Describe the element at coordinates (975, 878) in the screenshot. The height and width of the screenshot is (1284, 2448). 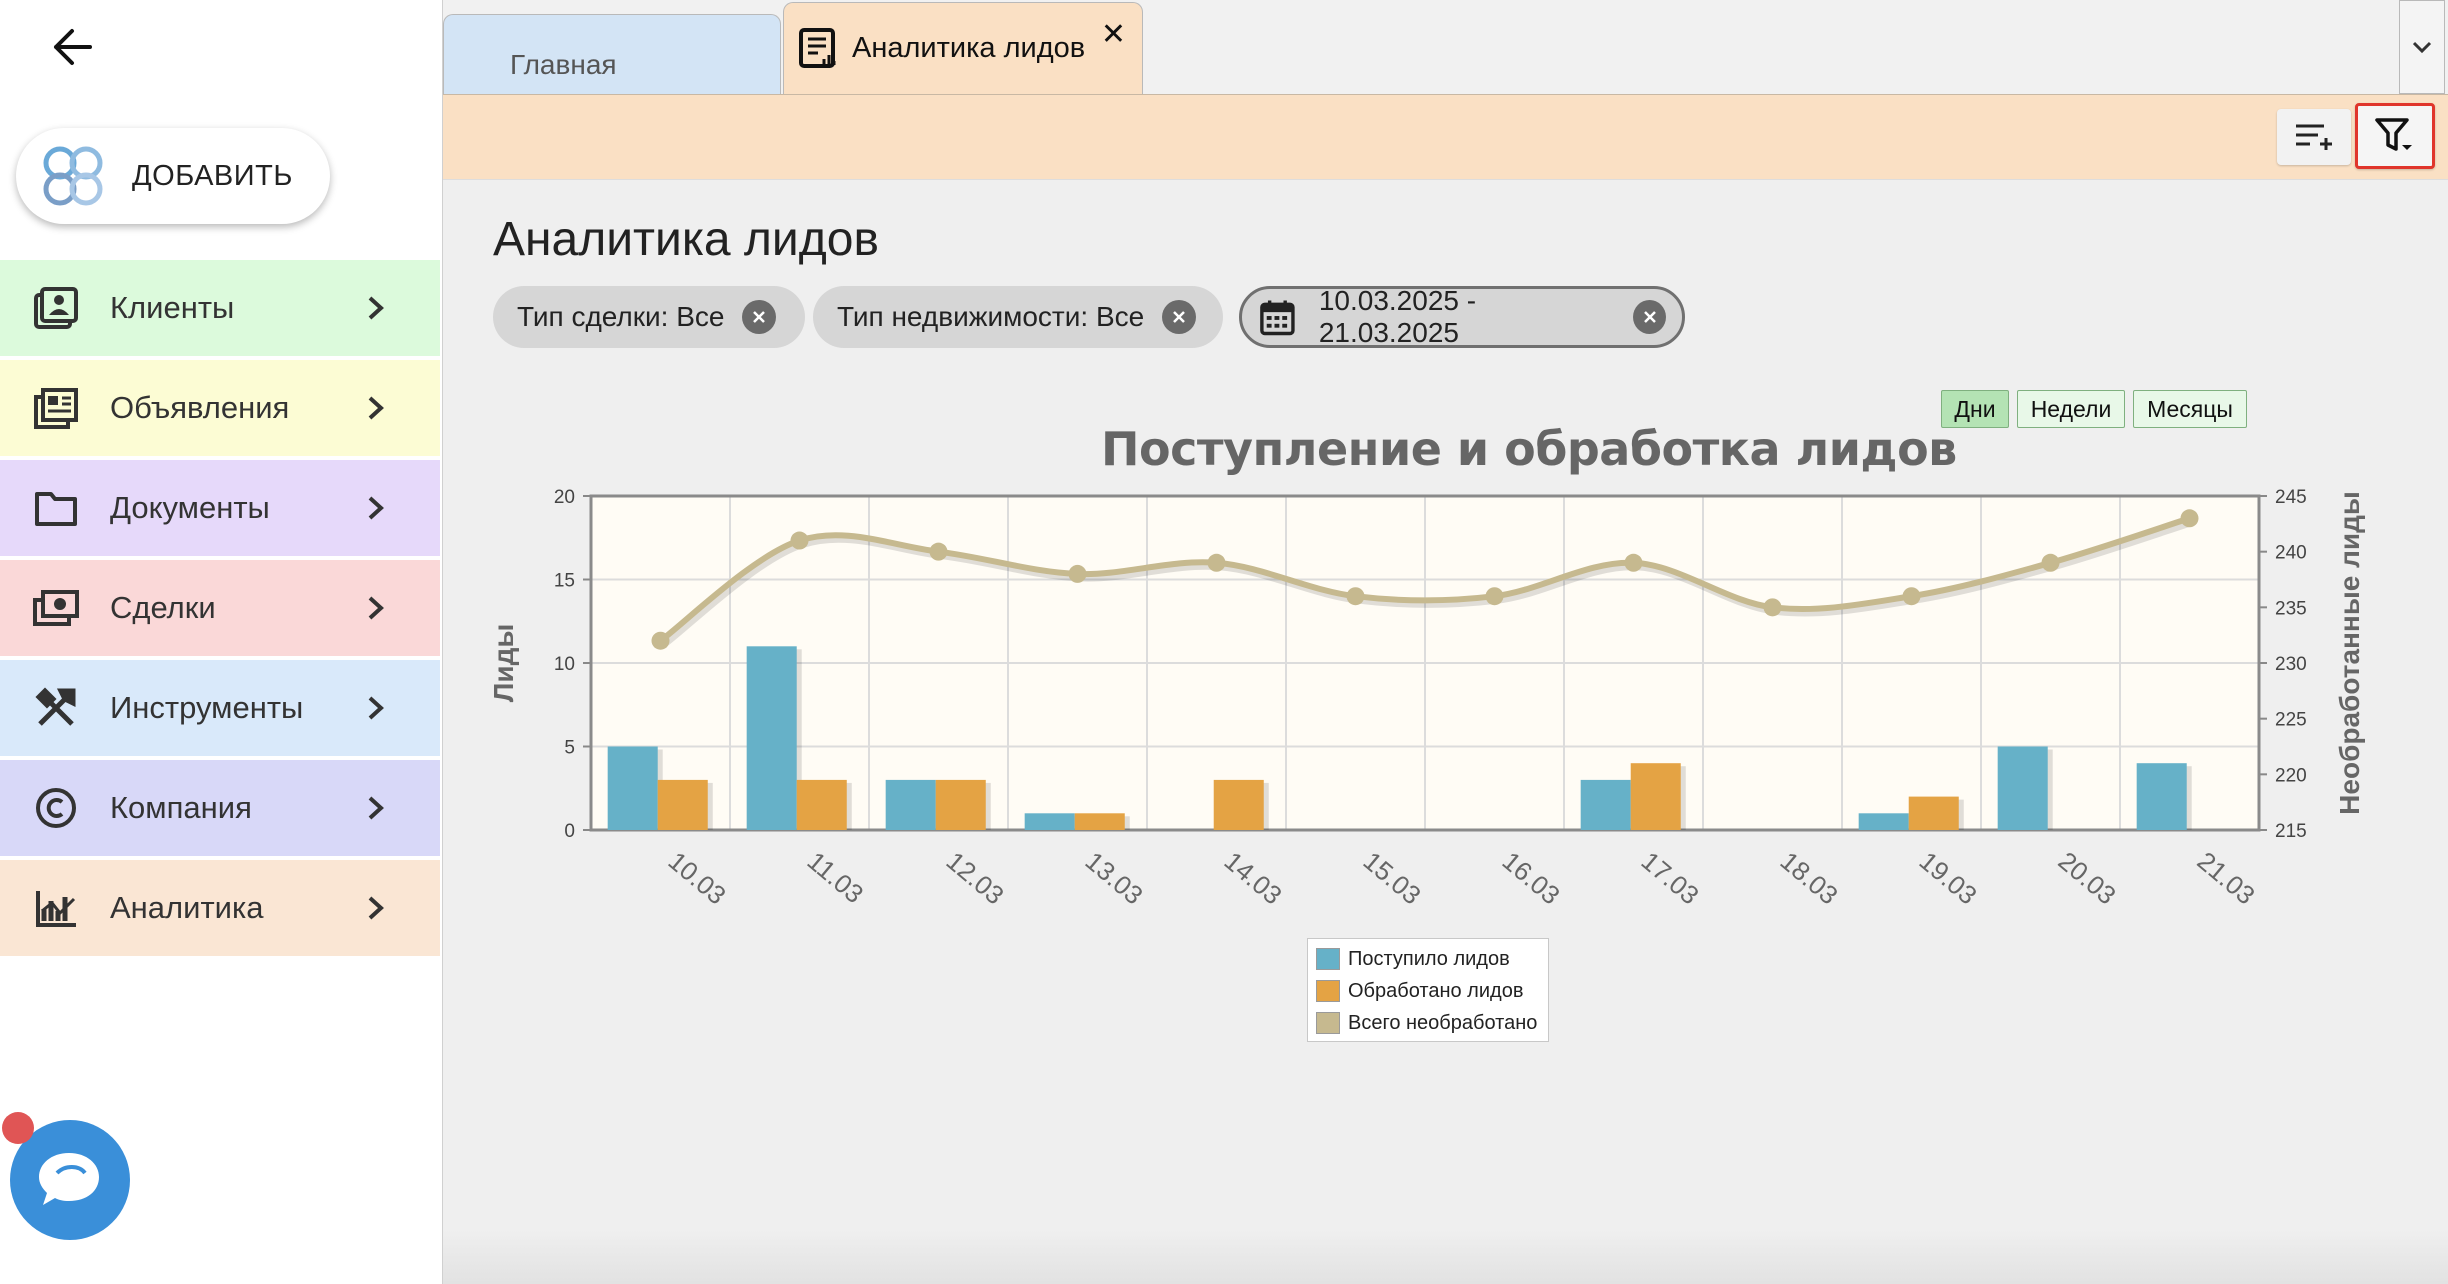
I see `x-tick-label: 12.03` at that location.